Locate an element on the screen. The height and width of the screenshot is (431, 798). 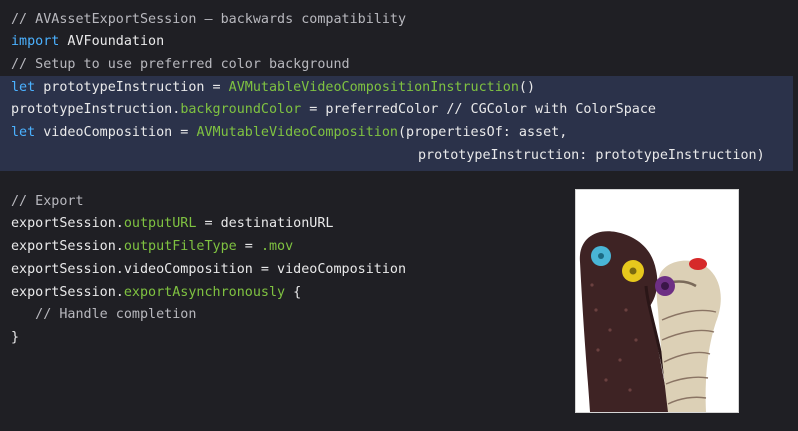
code-text: AVFoundation is located at coordinates (112, 41).